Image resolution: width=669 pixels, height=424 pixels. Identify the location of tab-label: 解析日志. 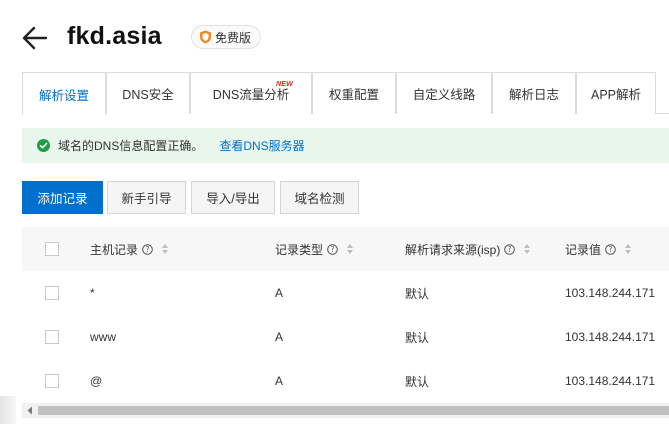
(533, 95).